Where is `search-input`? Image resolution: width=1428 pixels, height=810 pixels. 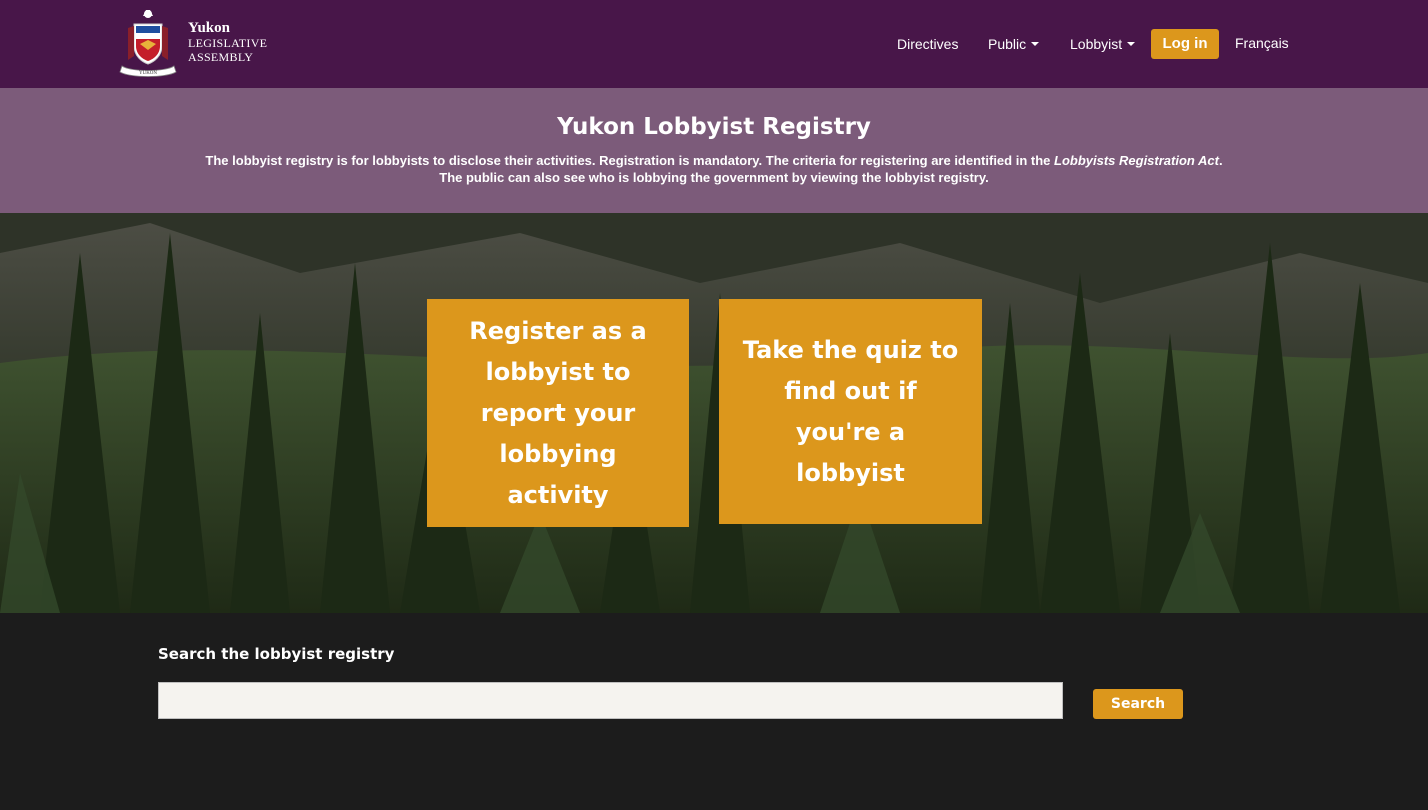 search-input is located at coordinates (610, 700).